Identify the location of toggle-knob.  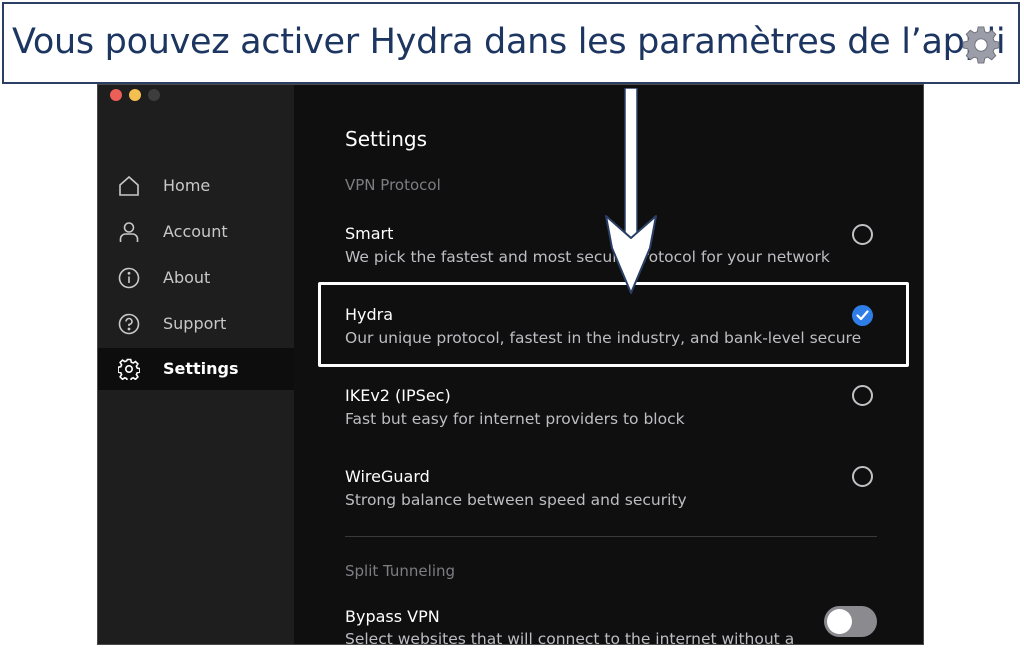
(839, 621).